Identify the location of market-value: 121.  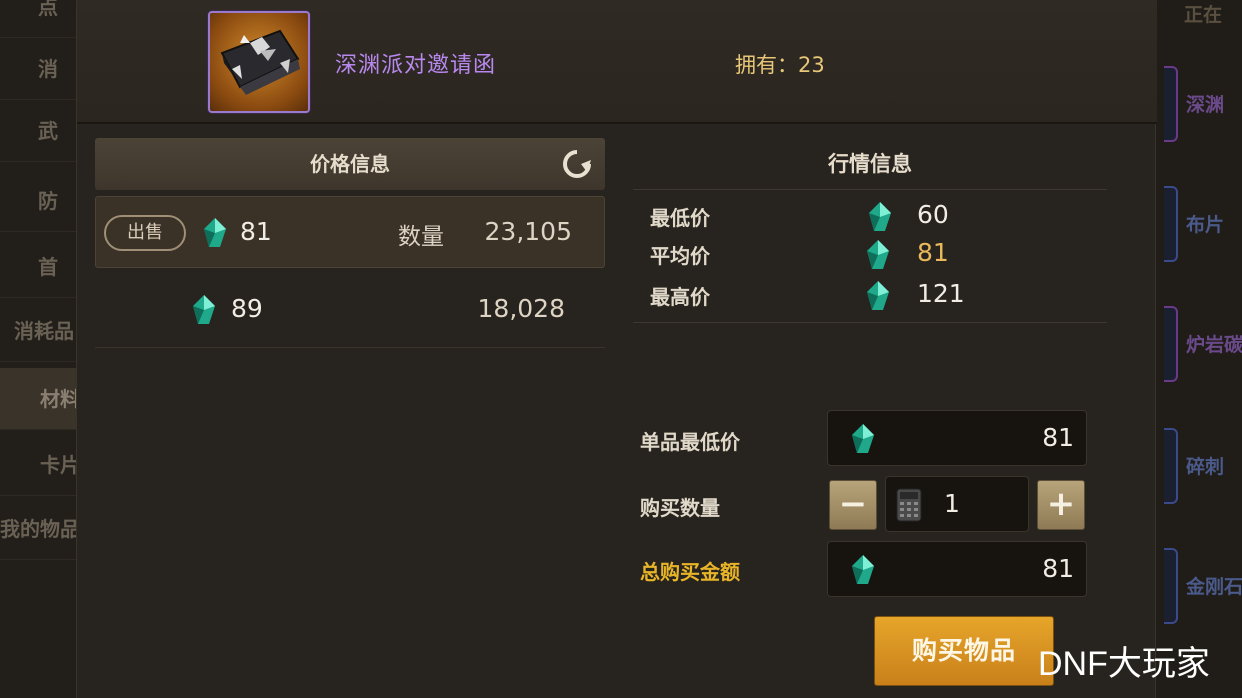
(941, 293).